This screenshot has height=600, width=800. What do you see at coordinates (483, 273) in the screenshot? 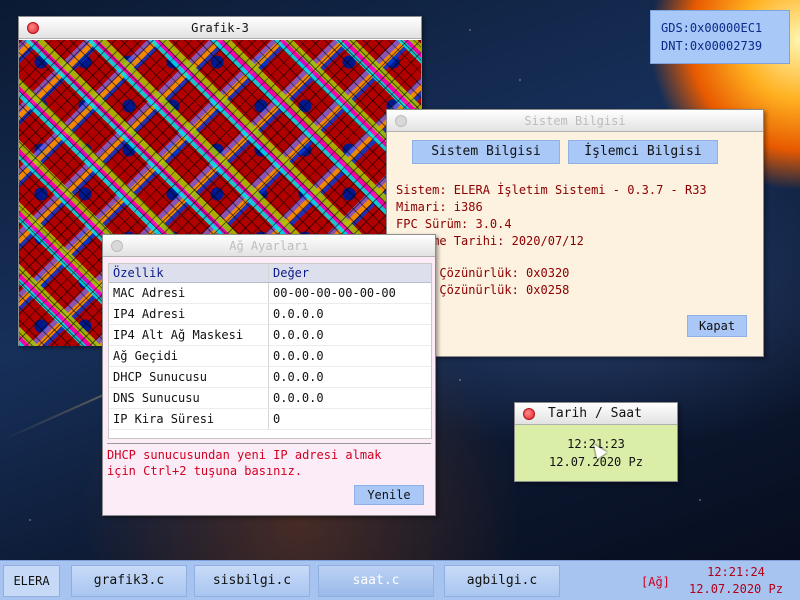
I see `horizontal-resolution-line: Yatay Çözünürlük: 0x0320` at bounding box center [483, 273].